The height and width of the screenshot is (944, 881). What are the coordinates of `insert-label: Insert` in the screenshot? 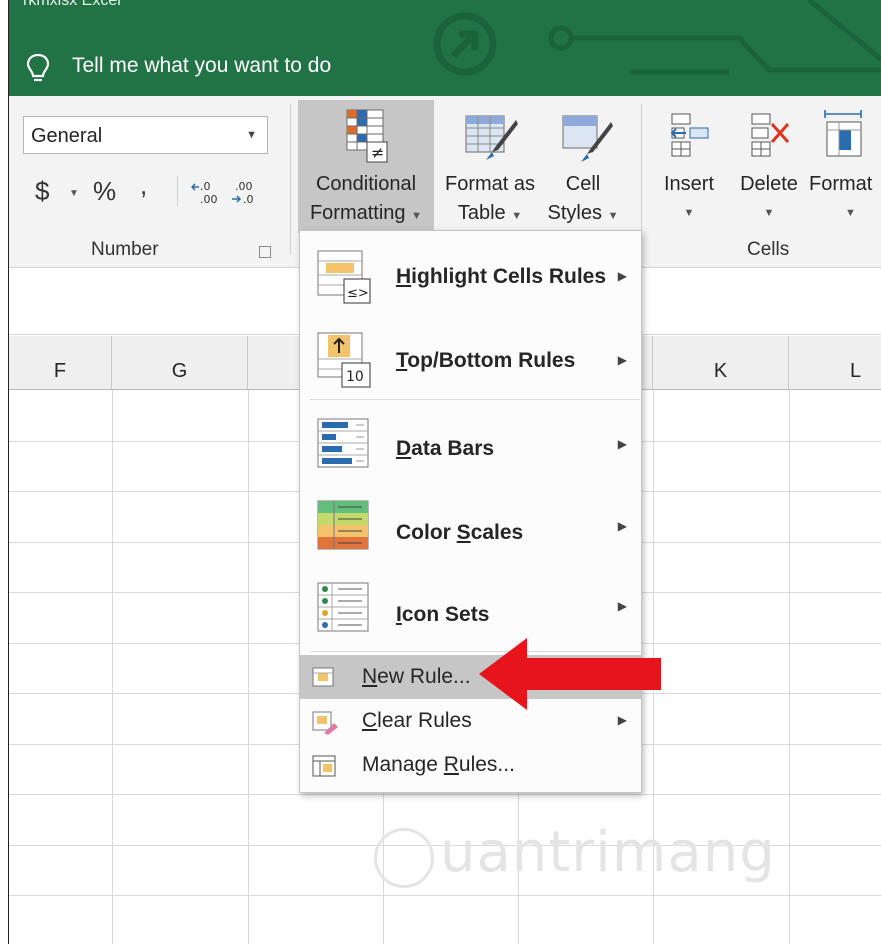 It's located at (689, 184).